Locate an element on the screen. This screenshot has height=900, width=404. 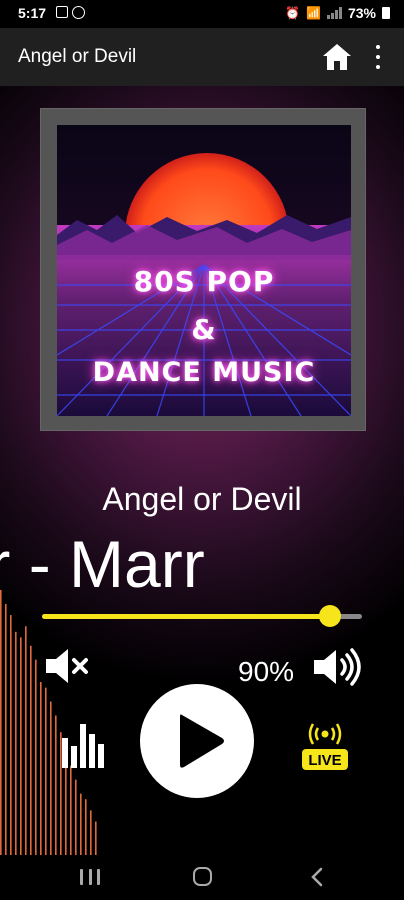
volume-slider-fill is located at coordinates (186, 616).